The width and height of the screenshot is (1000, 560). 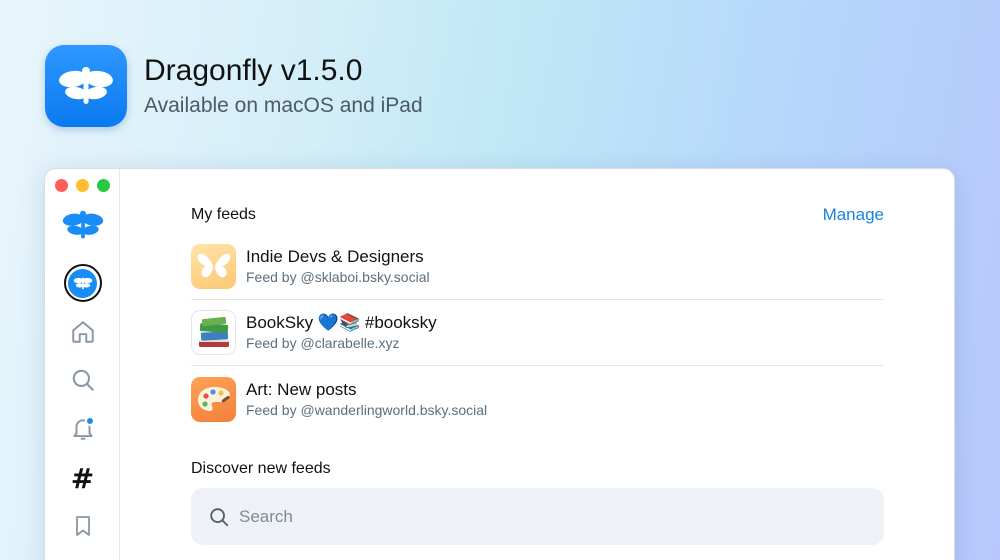 I want to click on feed-author: Feed by @sklaboi.bsky.social, so click(x=338, y=277).